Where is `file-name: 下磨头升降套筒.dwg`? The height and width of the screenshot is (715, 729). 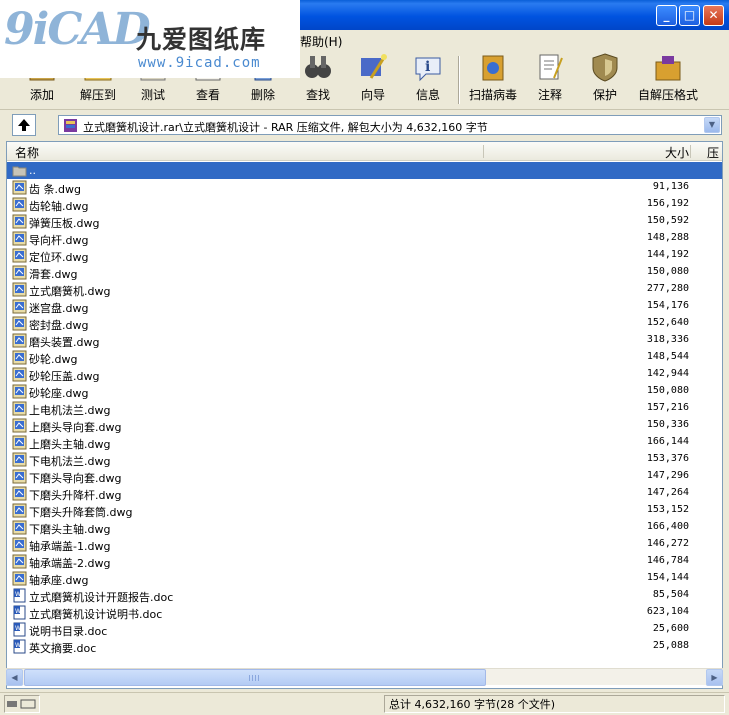
file-name: 下磨头升降套筒.dwg is located at coordinates (81, 512).